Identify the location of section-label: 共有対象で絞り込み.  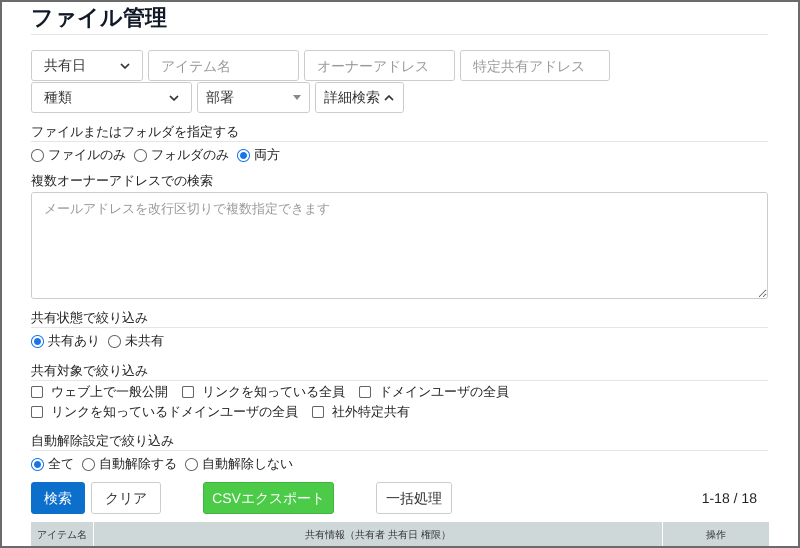
(89, 370).